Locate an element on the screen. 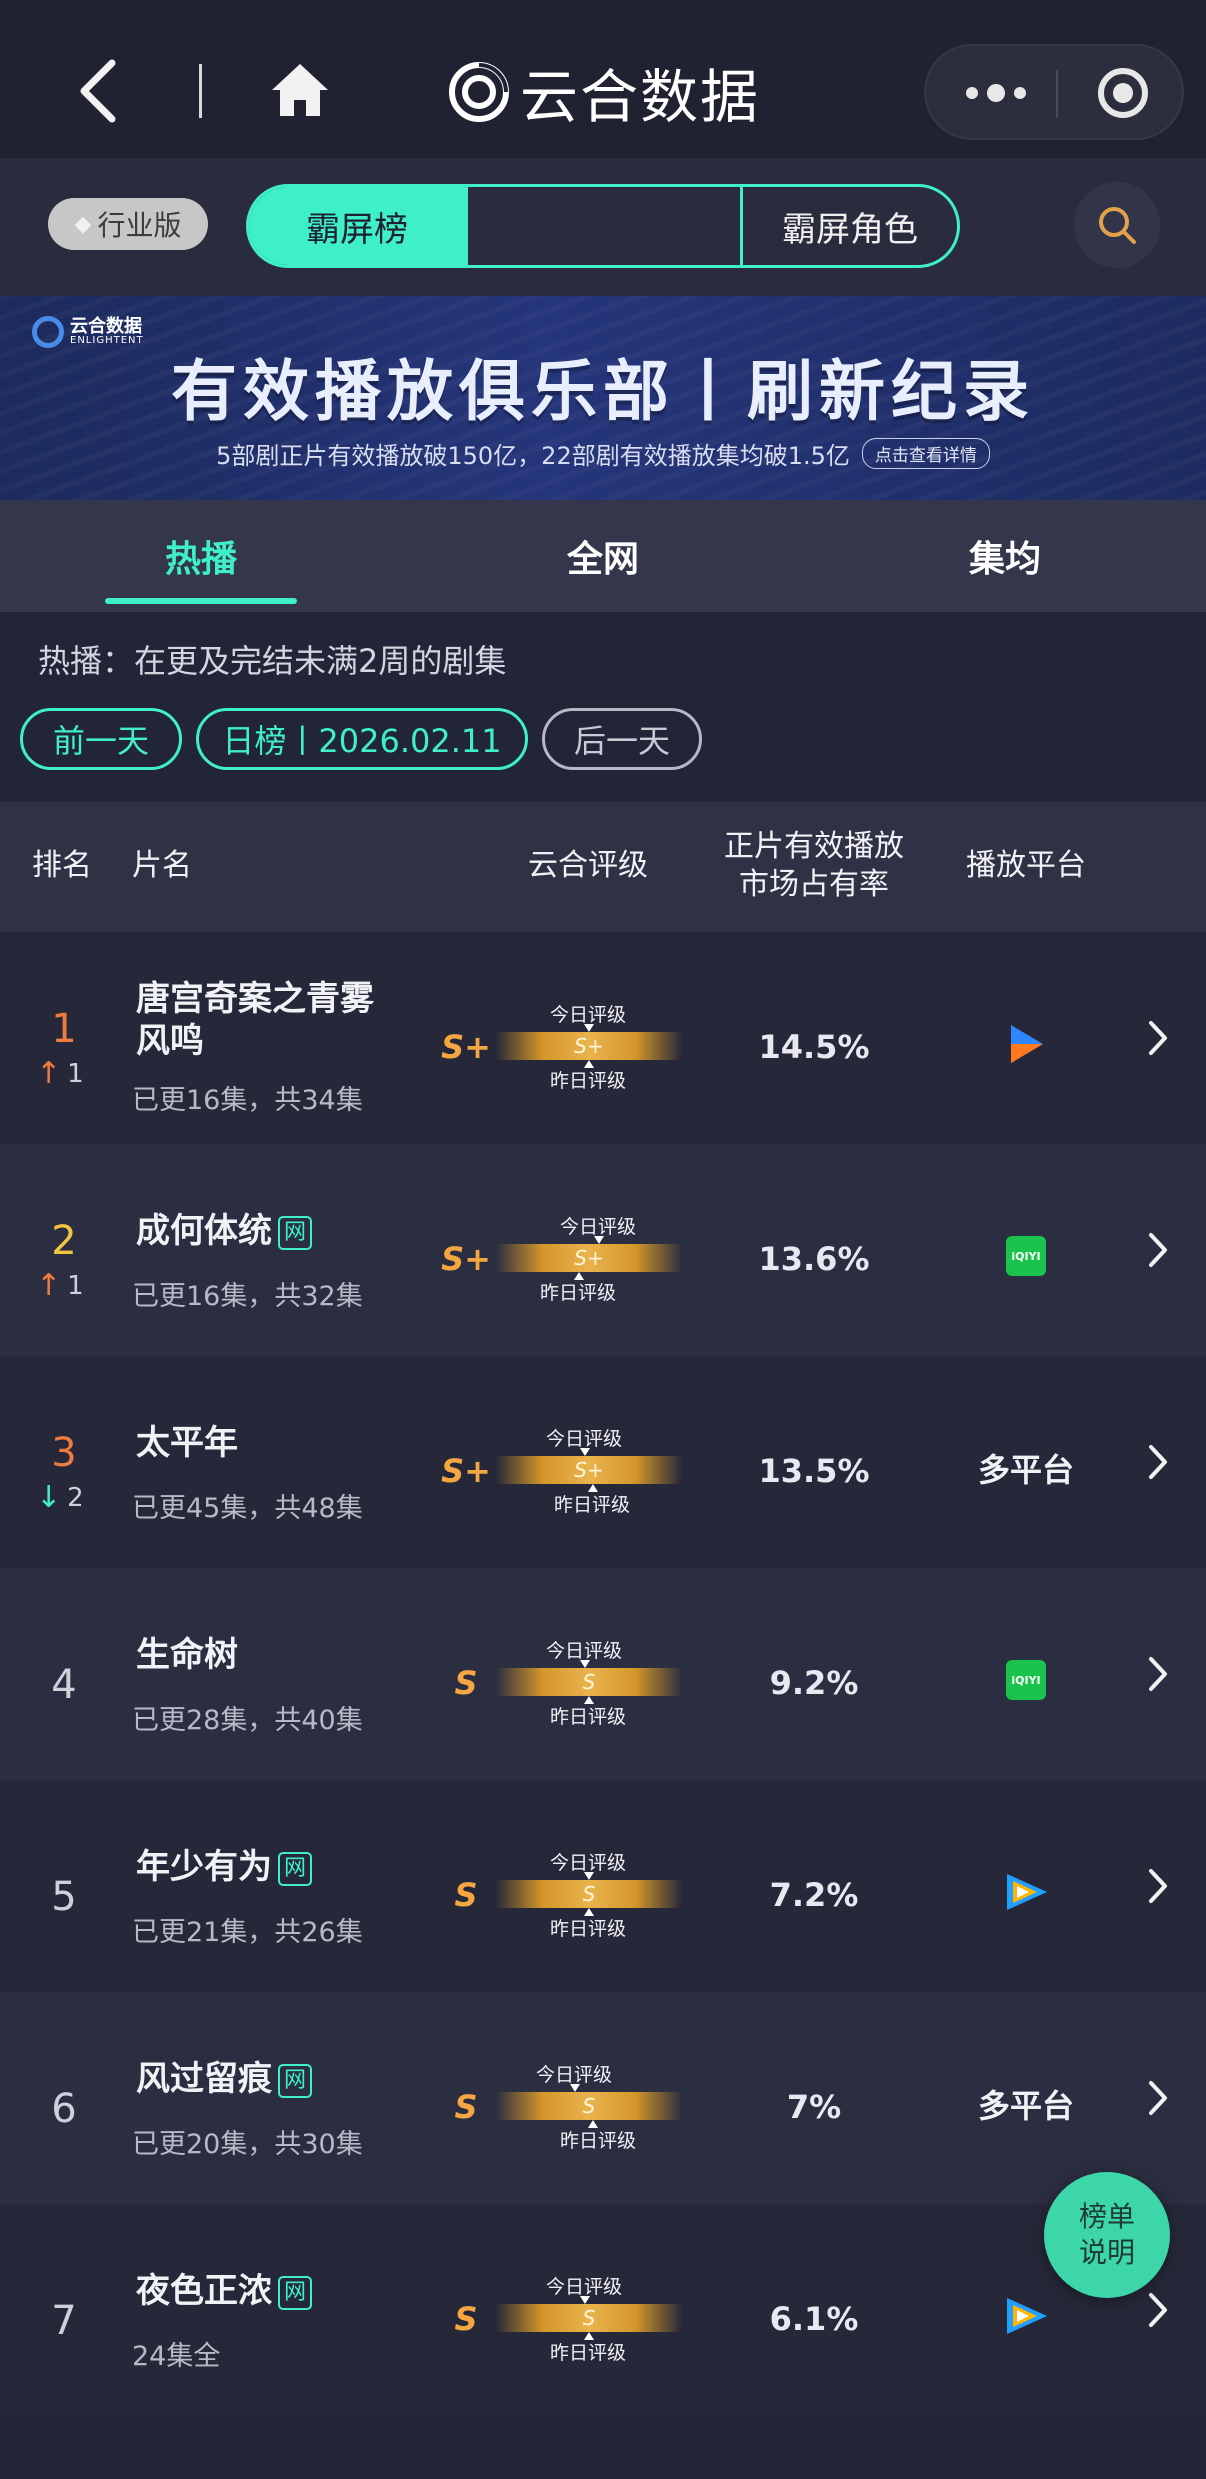  table-row: 5 年少有为网 已更21集，共26集 S 今日评级 S 昨日评级 7.2% is located at coordinates (603, 1886).